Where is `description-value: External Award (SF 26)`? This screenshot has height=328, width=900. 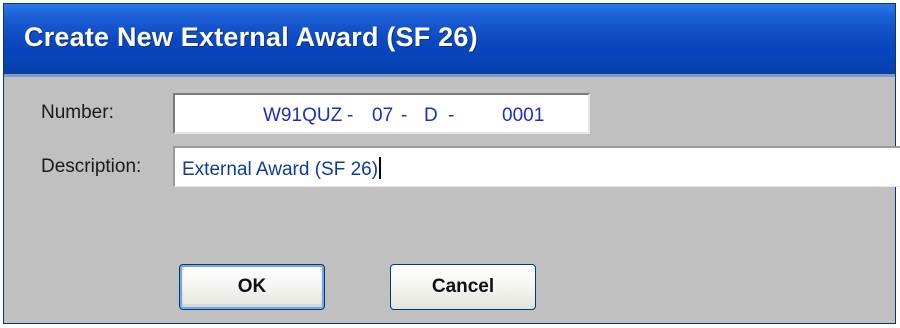
description-value: External Award (SF 26) is located at coordinates (282, 169).